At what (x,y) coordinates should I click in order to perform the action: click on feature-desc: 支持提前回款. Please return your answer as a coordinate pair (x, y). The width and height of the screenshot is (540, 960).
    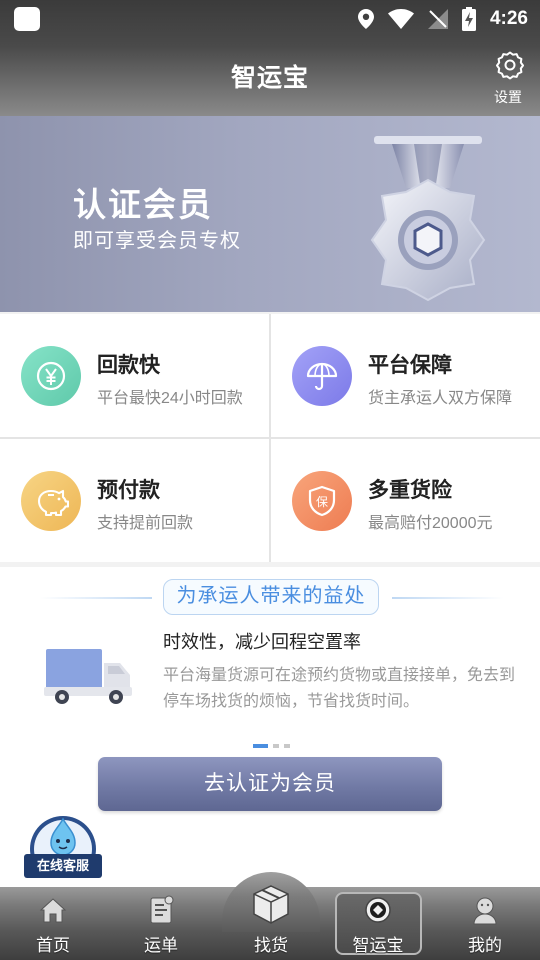
    Looking at the image, I should click on (145, 523).